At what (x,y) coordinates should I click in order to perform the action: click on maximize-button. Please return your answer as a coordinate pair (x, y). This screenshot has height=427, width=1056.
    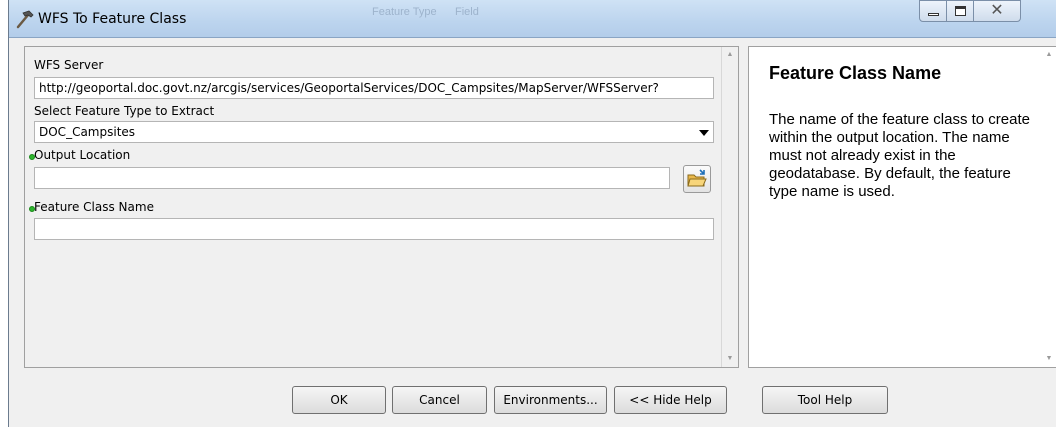
    Looking at the image, I should click on (960, 11).